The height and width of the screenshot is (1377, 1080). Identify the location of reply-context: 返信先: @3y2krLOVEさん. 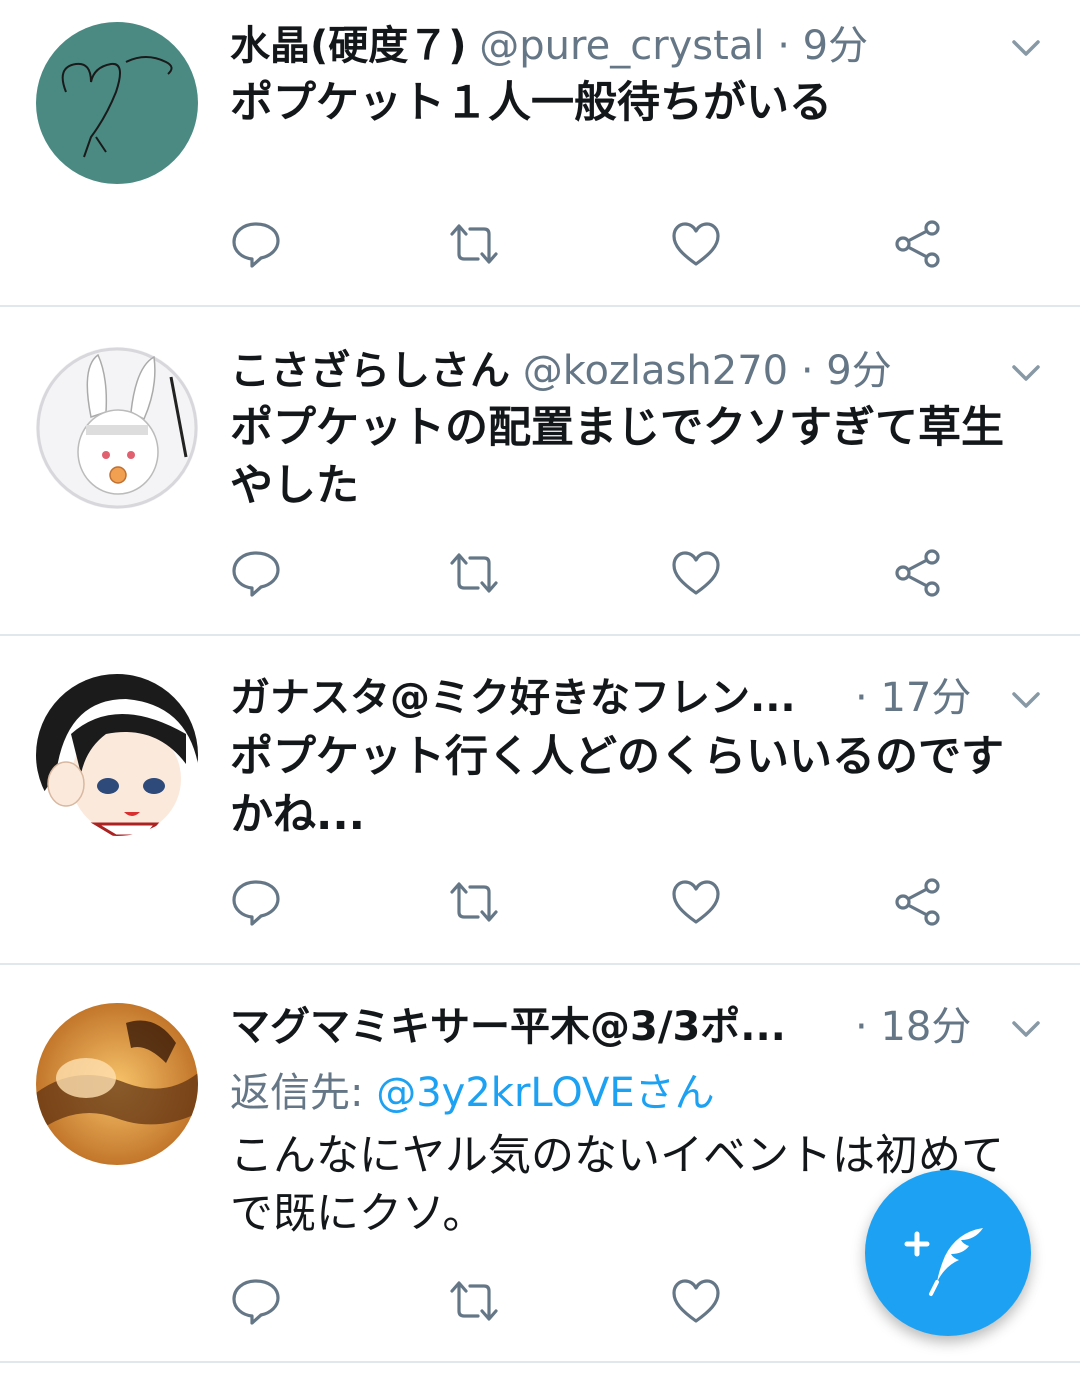
(472, 1093).